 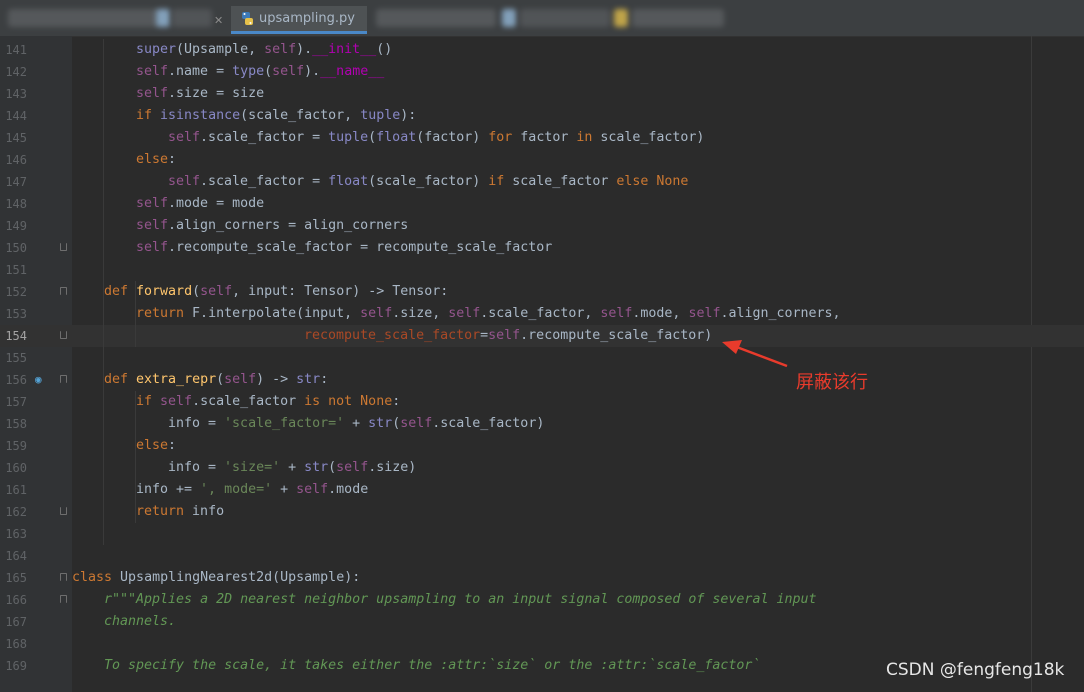 What do you see at coordinates (755, 354) in the screenshot?
I see `red-arrow-annotation` at bounding box center [755, 354].